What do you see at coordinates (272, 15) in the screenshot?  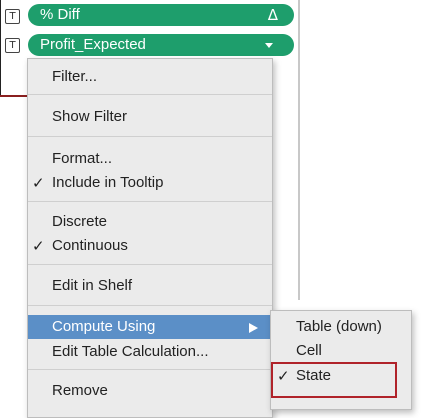 I see `delta-icon: Δ` at bounding box center [272, 15].